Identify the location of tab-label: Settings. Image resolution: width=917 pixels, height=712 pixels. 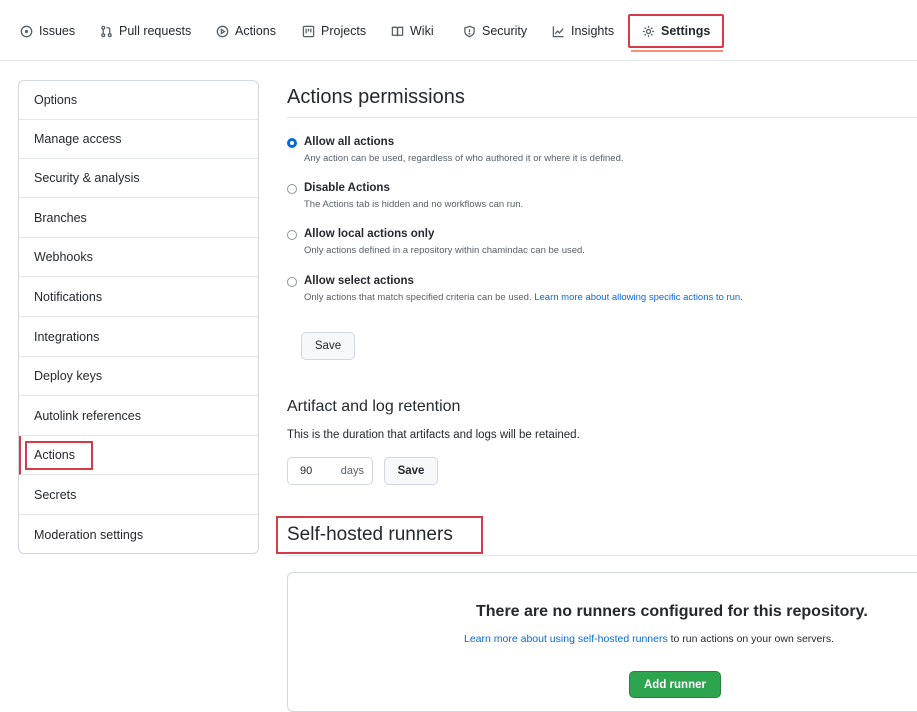
(686, 31).